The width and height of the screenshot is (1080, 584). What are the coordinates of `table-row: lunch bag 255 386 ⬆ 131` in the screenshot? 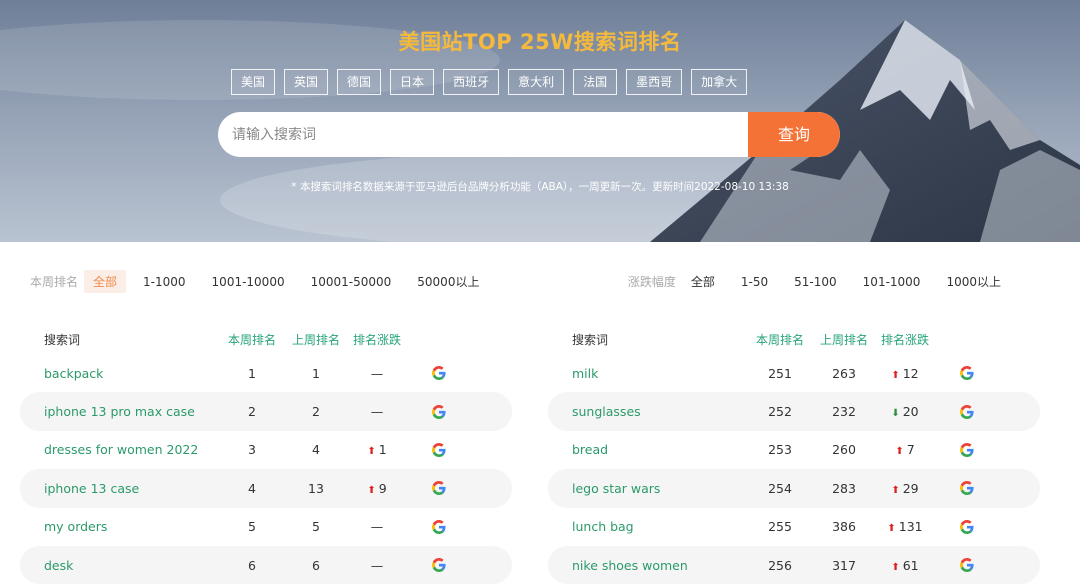 It's located at (794, 527).